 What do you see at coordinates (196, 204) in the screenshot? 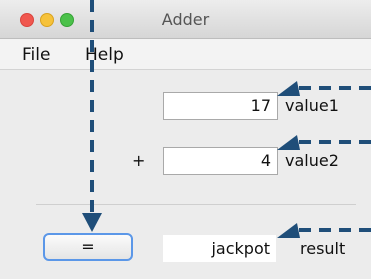
I see `separator` at bounding box center [196, 204].